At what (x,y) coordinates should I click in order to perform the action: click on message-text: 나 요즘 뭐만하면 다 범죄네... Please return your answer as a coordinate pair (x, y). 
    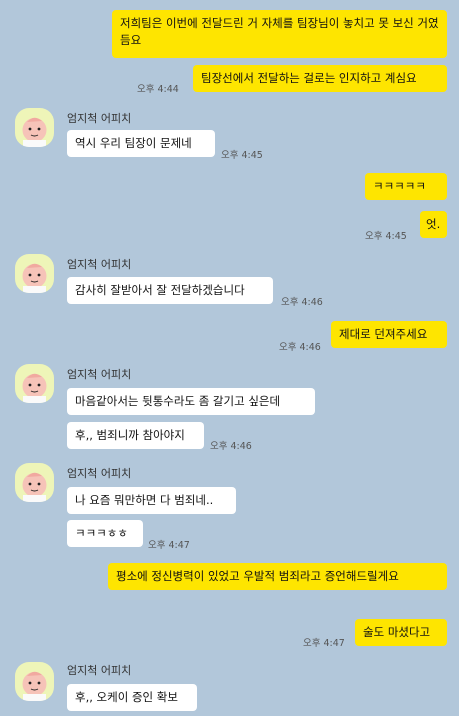
    Looking at the image, I should click on (144, 500).